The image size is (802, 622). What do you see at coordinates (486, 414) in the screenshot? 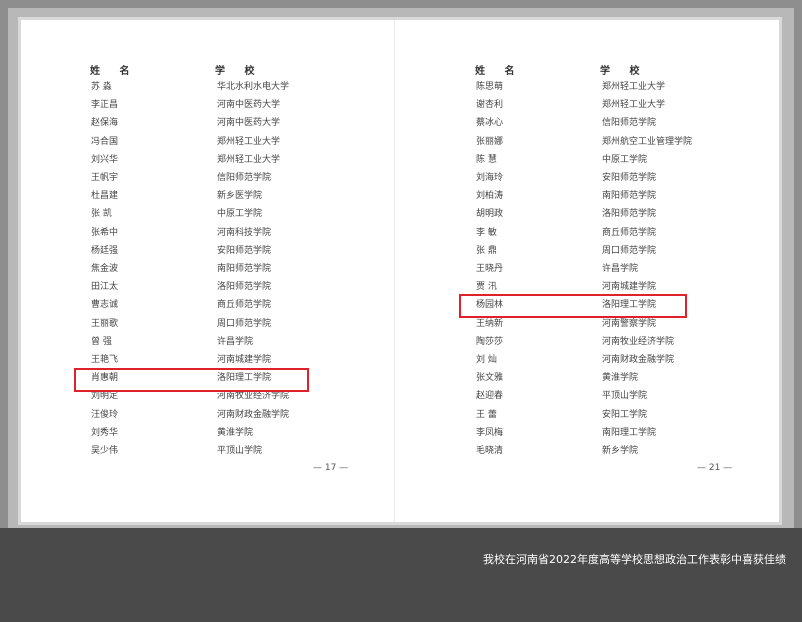
I see `person-name: 王 蕾` at bounding box center [486, 414].